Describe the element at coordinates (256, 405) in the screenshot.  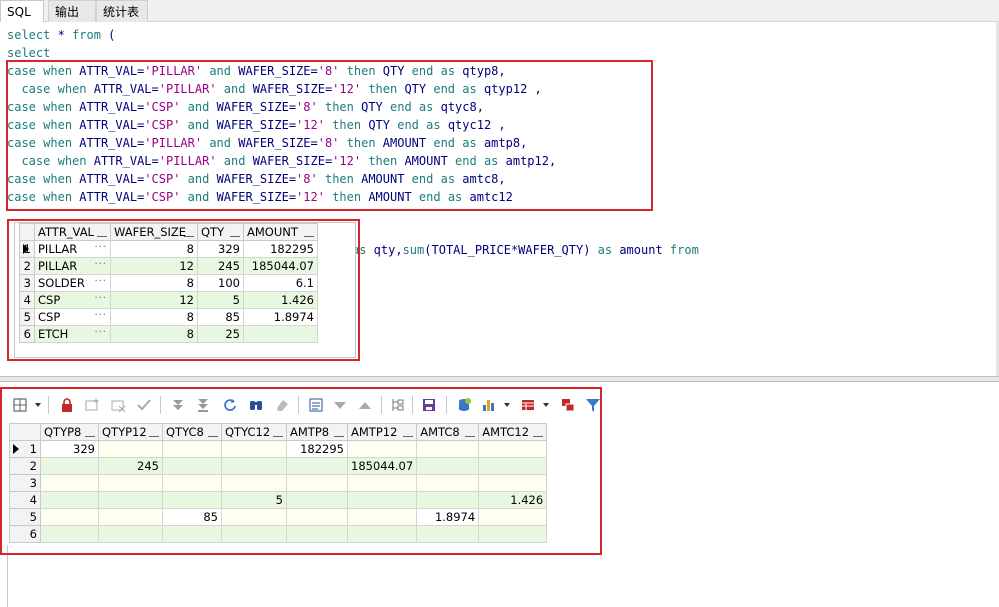
I see `find-icon` at that location.